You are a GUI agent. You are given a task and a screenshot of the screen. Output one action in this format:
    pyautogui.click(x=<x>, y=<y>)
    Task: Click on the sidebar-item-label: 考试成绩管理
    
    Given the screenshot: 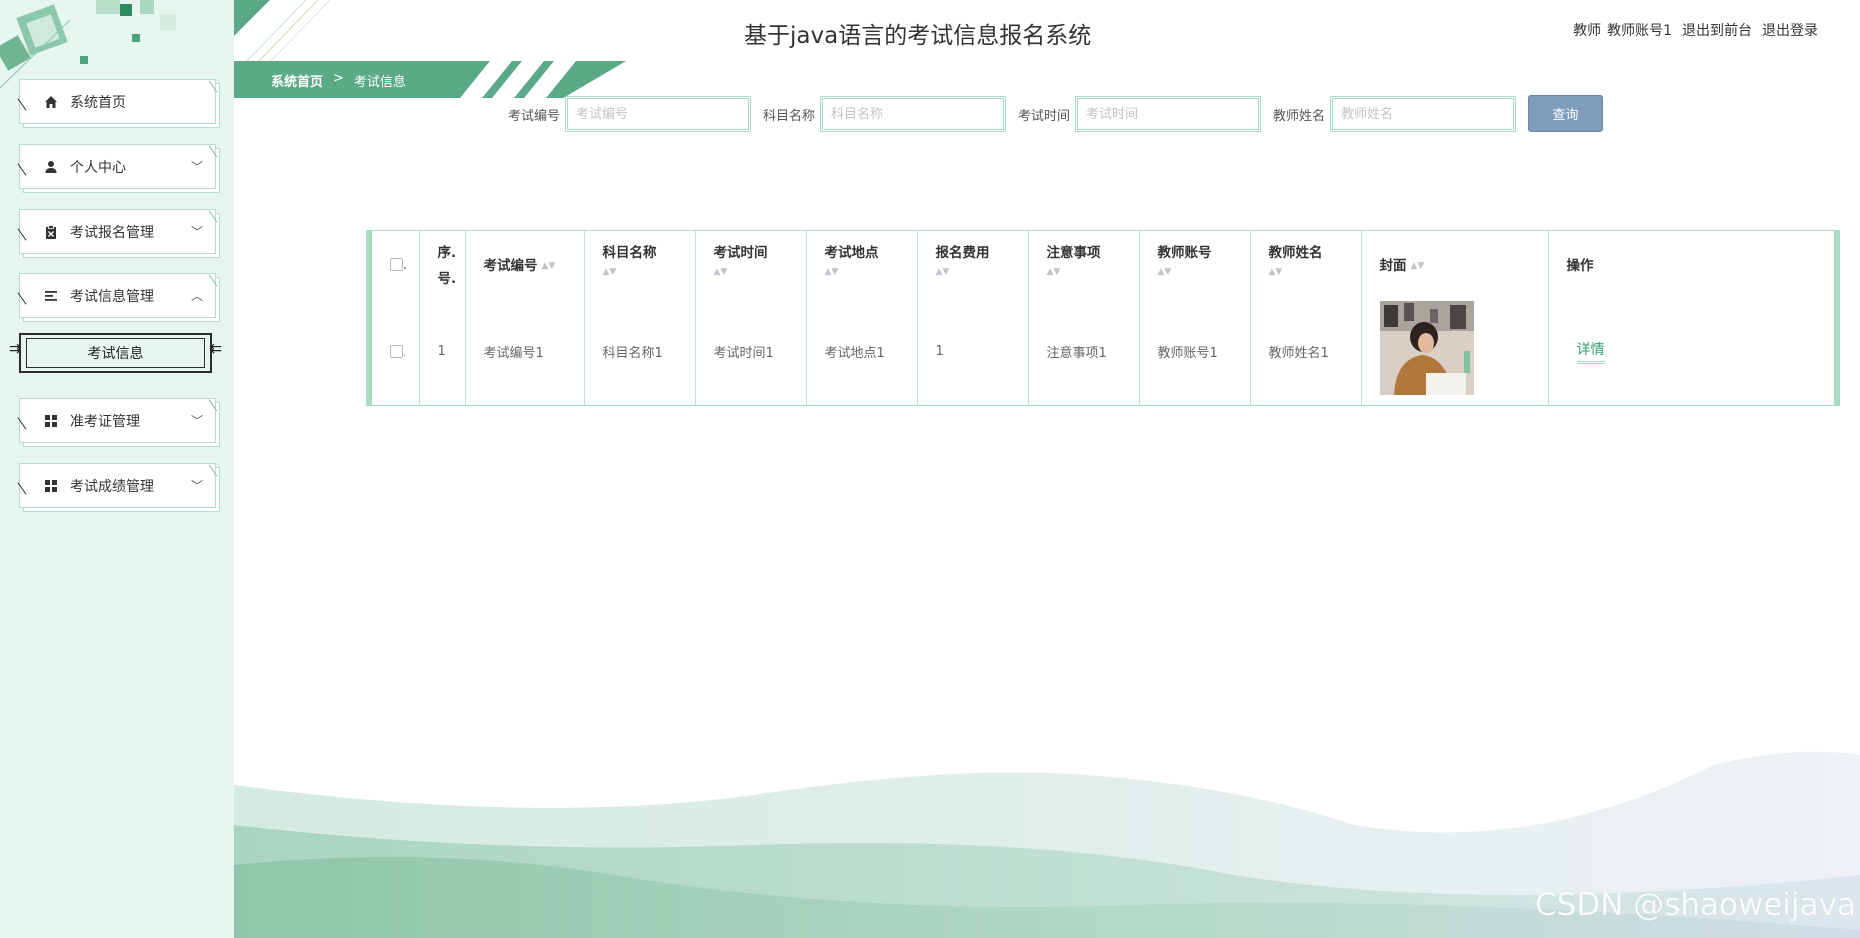 What is the action you would take?
    pyautogui.click(x=112, y=486)
    